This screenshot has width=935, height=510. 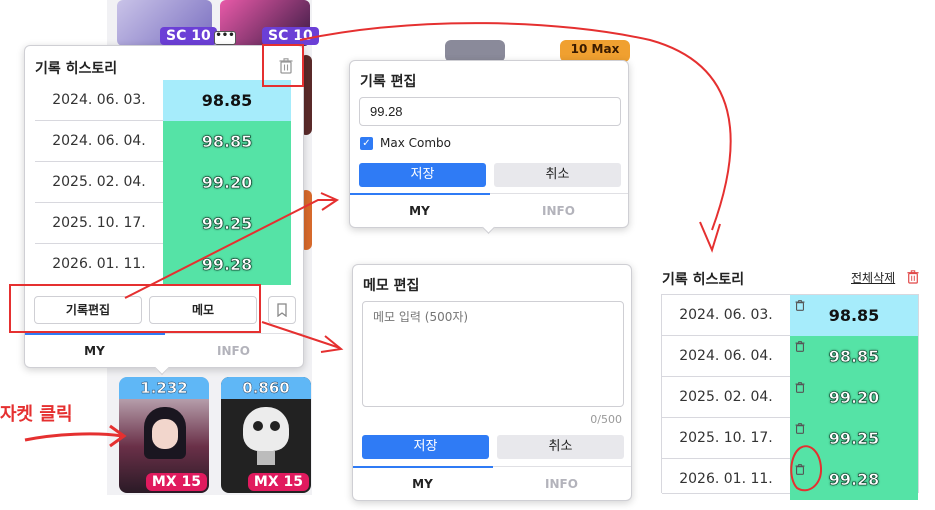 I want to click on max-combo-checkbox: ✓, so click(x=366, y=143).